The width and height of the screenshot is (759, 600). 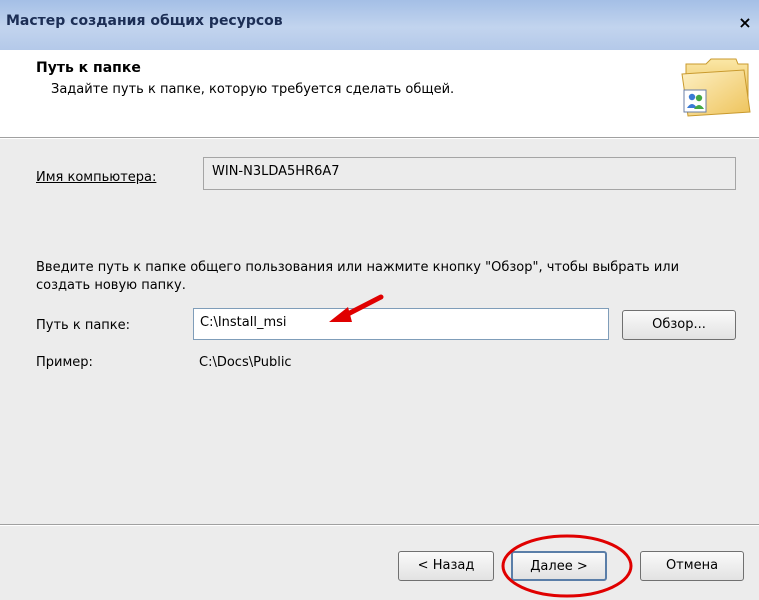 What do you see at coordinates (64, 362) in the screenshot?
I see `example-label: Пример:` at bounding box center [64, 362].